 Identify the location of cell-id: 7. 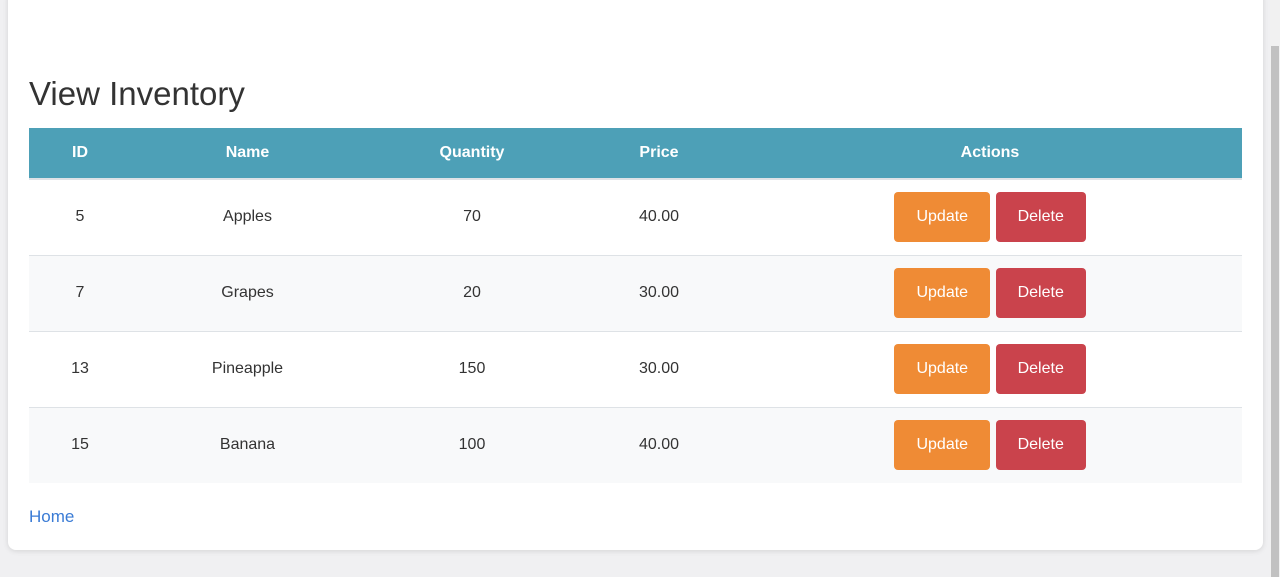
(80, 293).